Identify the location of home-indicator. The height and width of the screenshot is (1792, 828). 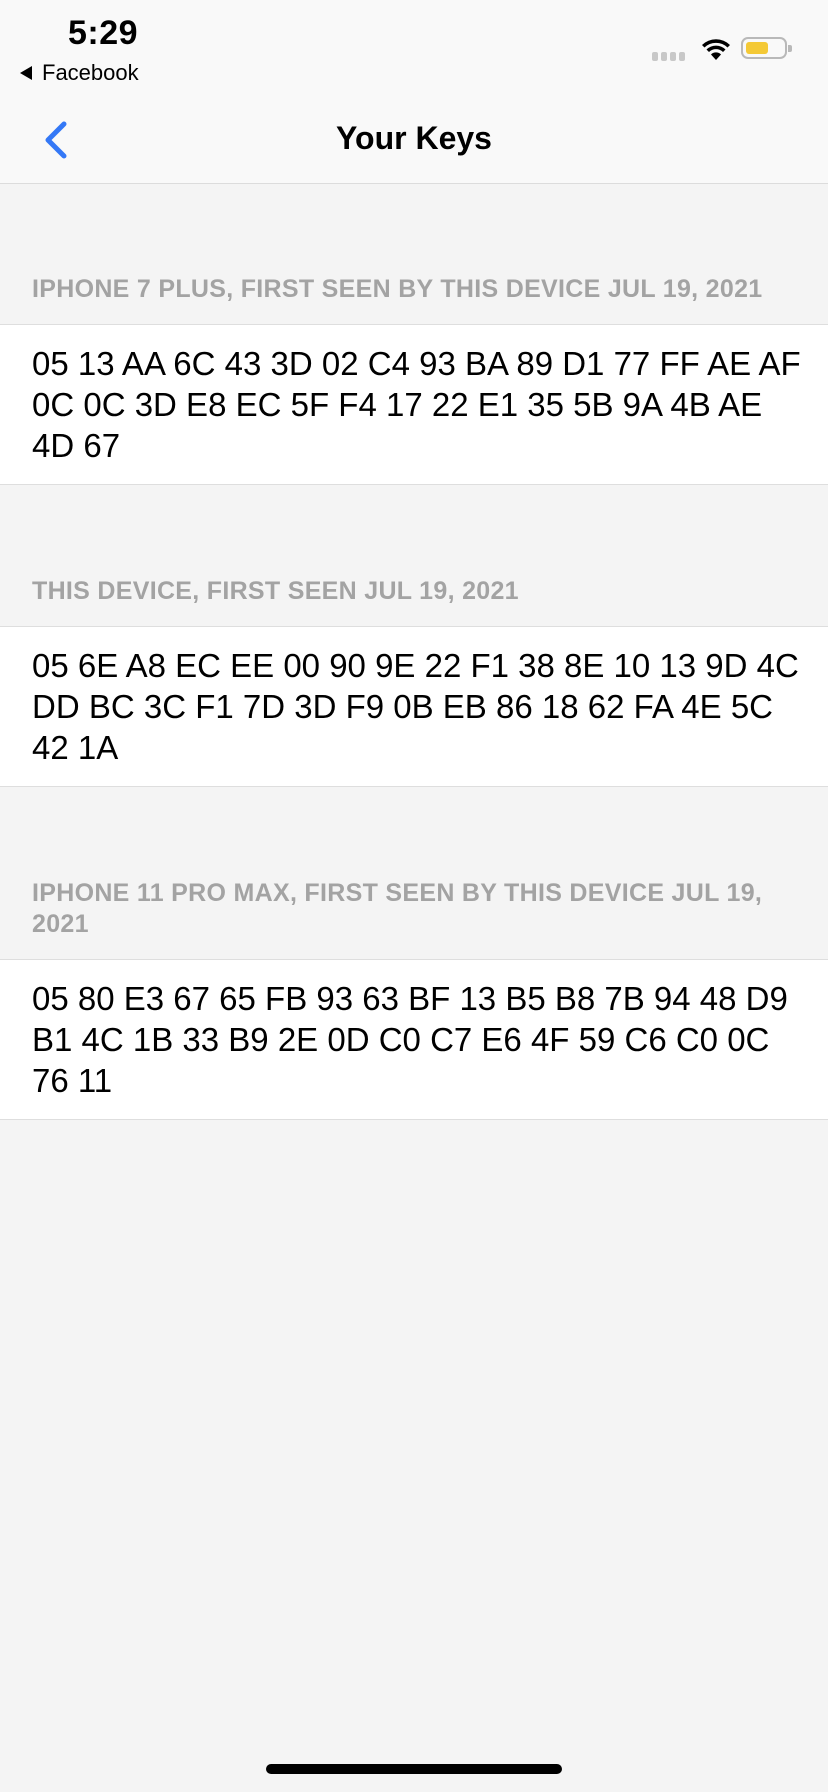
(414, 1769).